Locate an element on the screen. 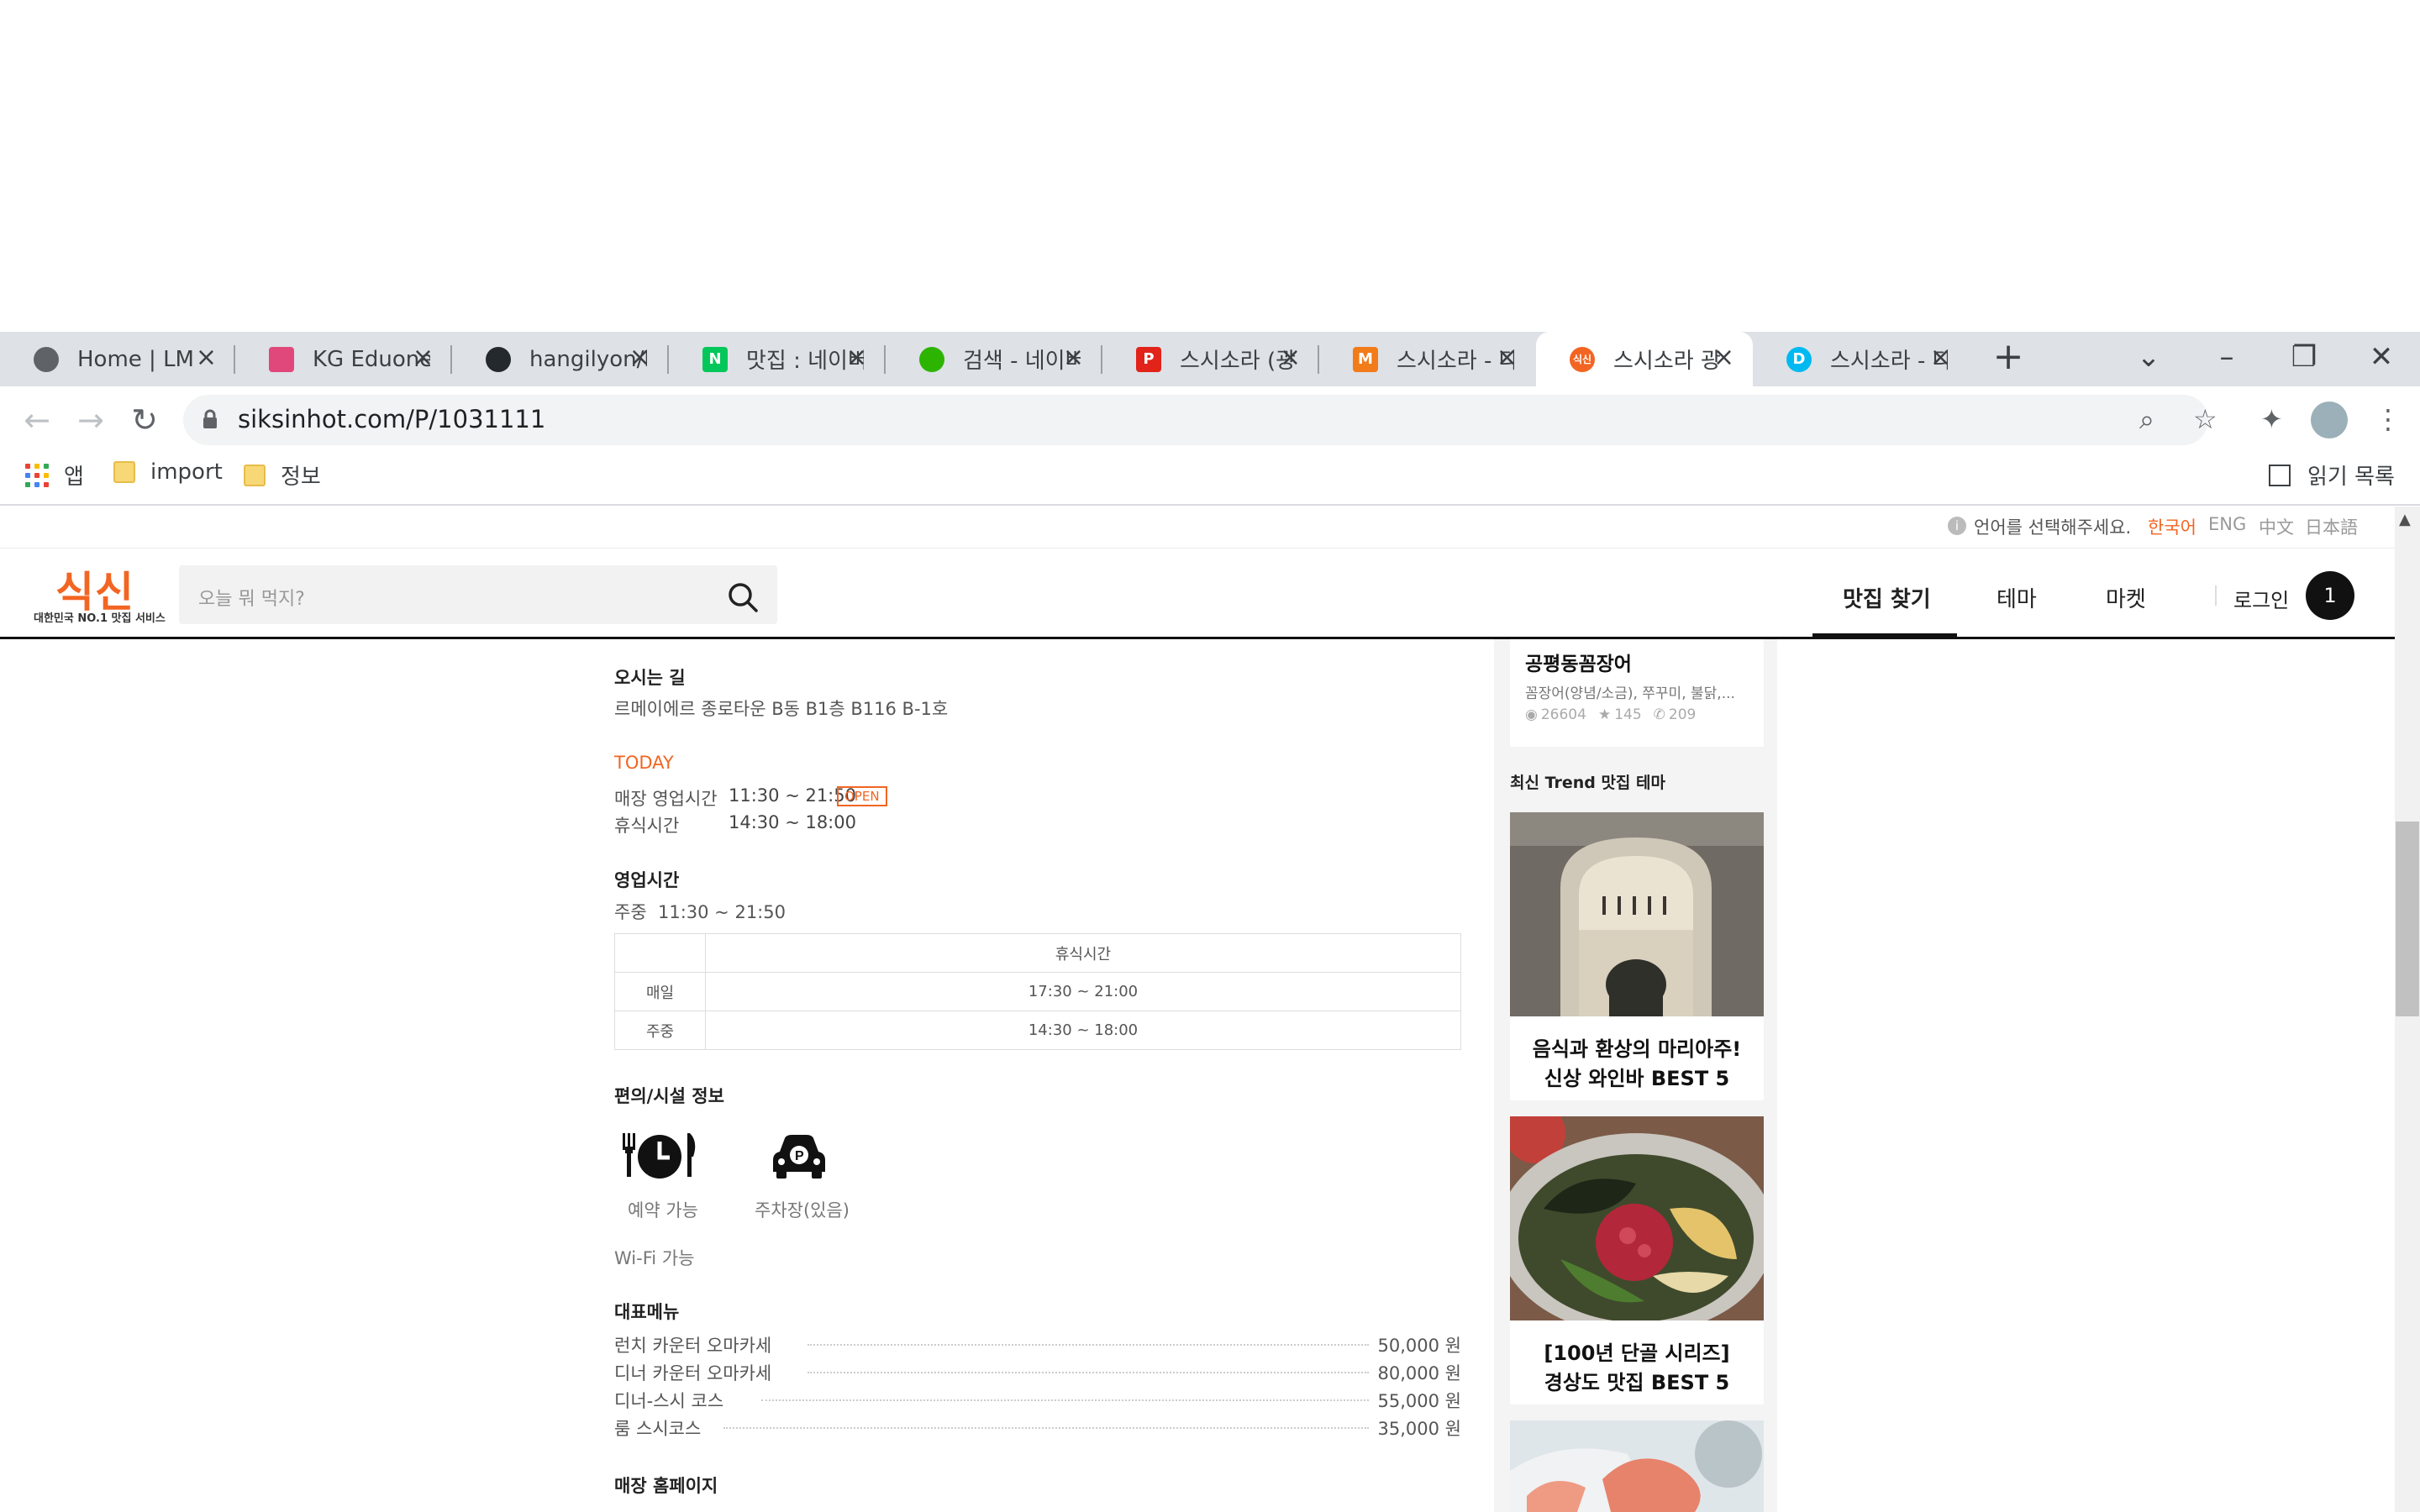 The width and height of the screenshot is (2420, 1512). close-window-button: ✕ is located at coordinates (2382, 357).